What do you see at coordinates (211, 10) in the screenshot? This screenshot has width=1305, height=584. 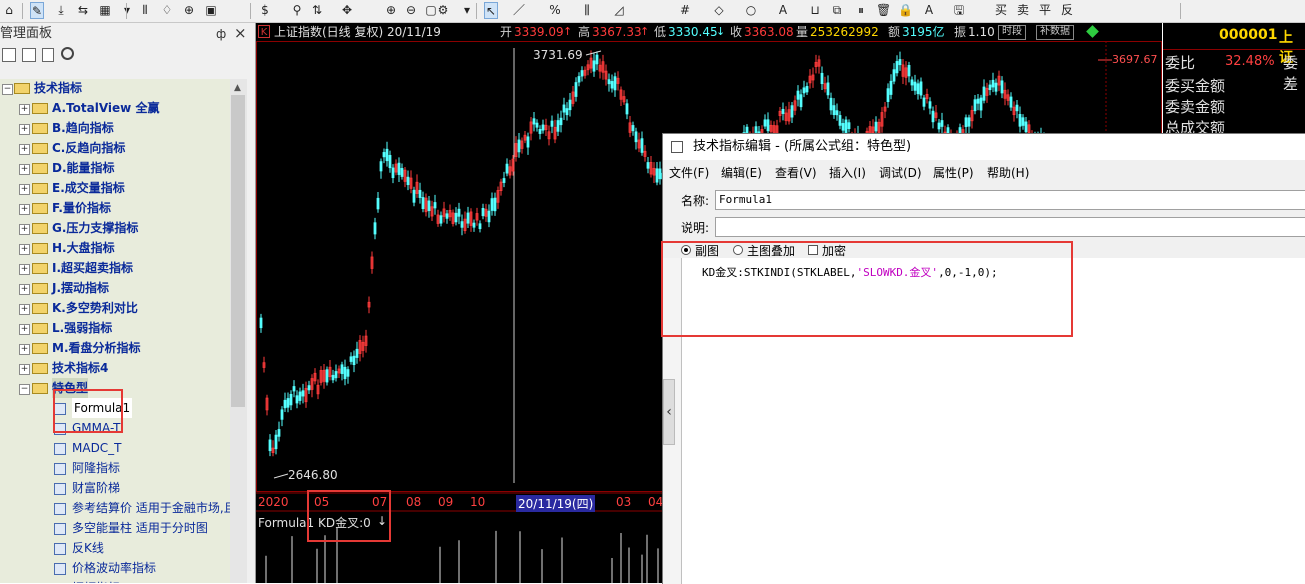 I see `toolbar-button: ▣` at bounding box center [211, 10].